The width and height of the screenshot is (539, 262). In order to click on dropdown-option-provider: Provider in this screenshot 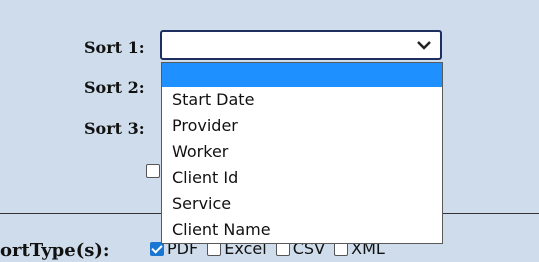, I will do `click(302, 126)`.